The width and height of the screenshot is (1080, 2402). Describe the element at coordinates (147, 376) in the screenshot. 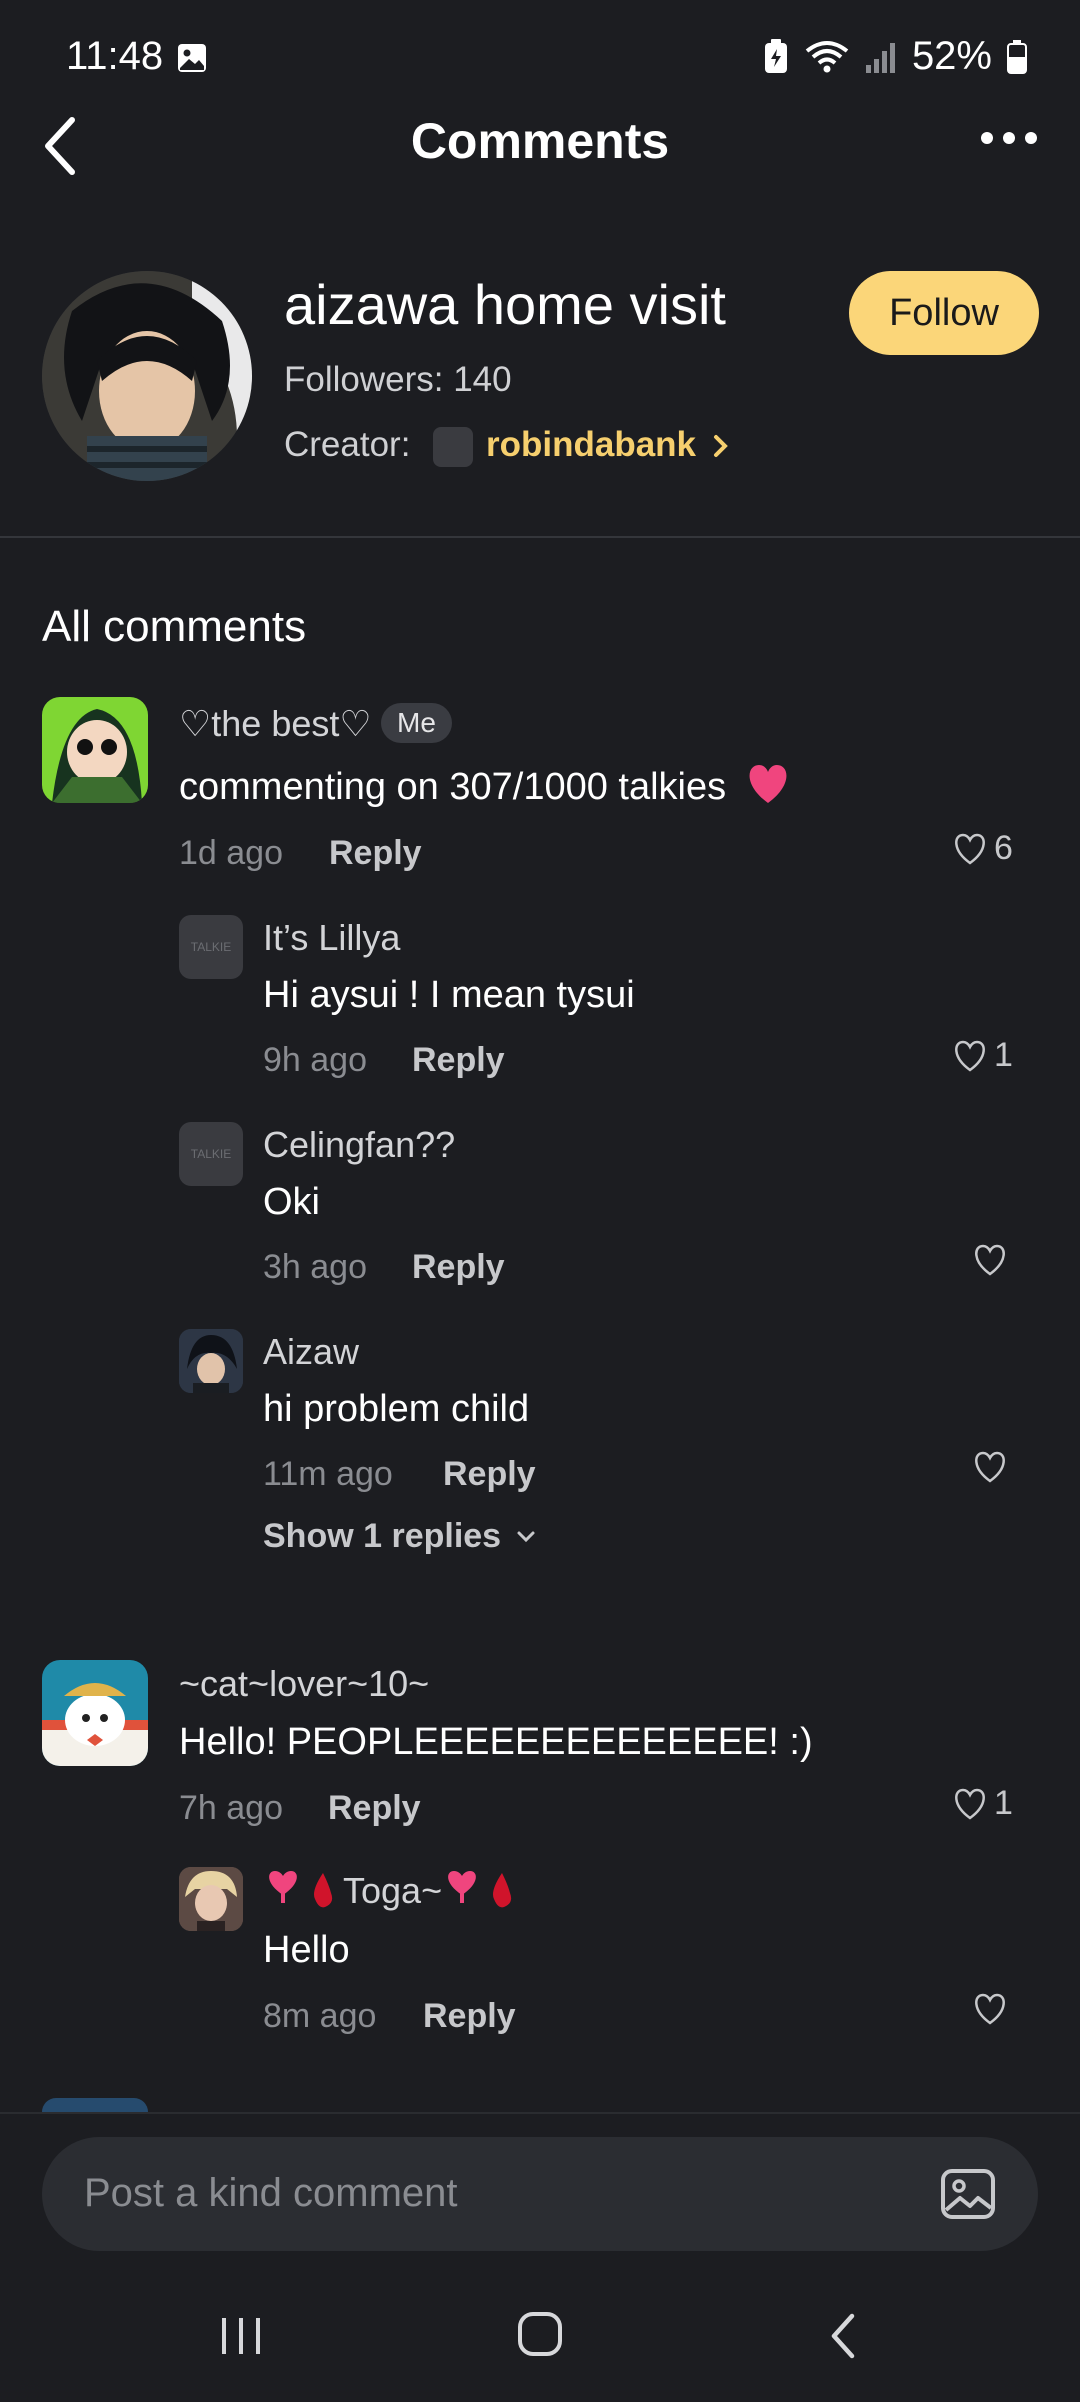

I see `story-avatar` at that location.